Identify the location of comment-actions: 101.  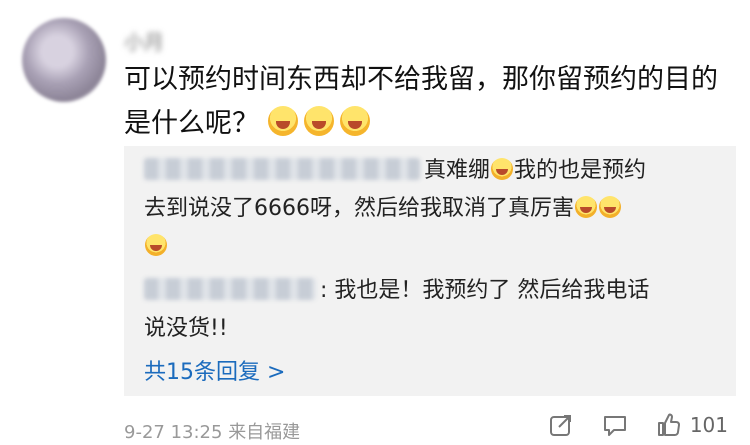
(638, 425).